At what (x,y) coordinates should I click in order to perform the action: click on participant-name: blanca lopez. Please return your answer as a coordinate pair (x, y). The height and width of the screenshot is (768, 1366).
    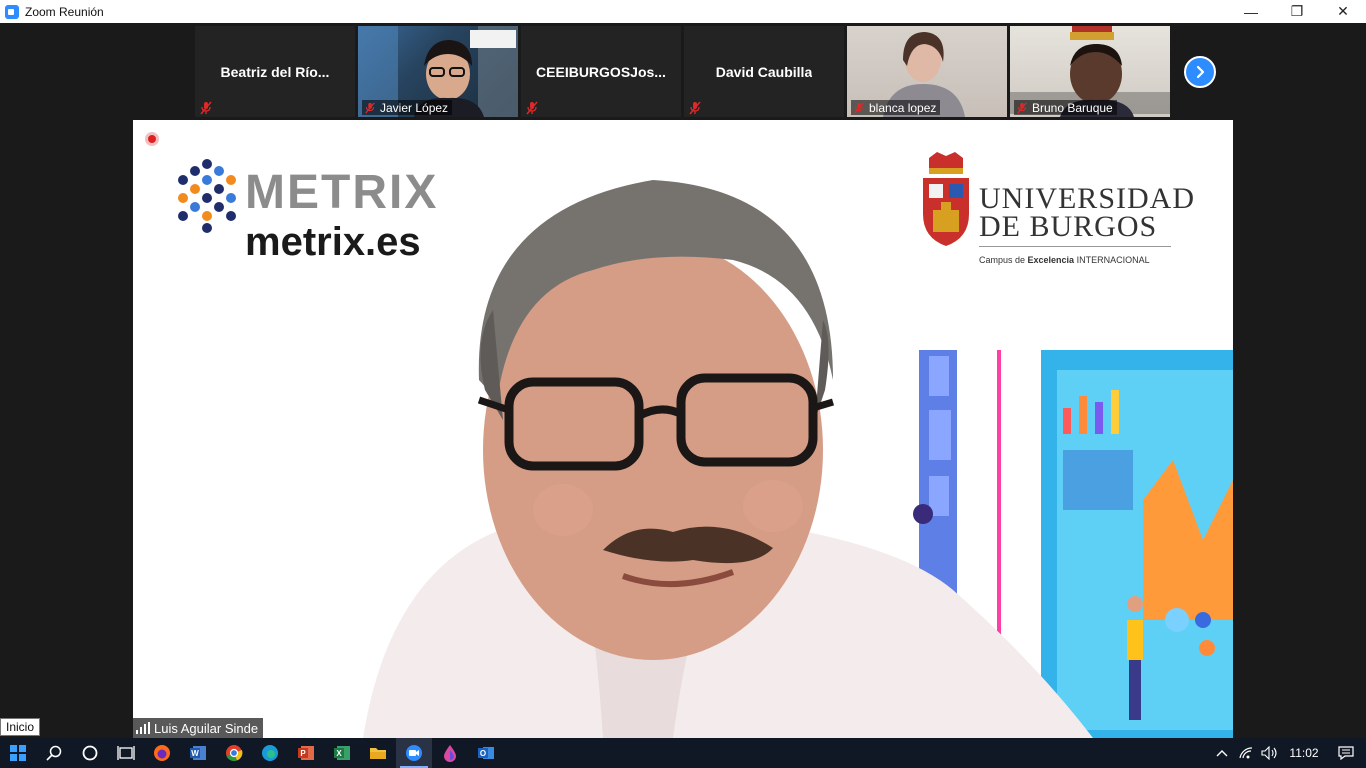
    Looking at the image, I should click on (903, 107).